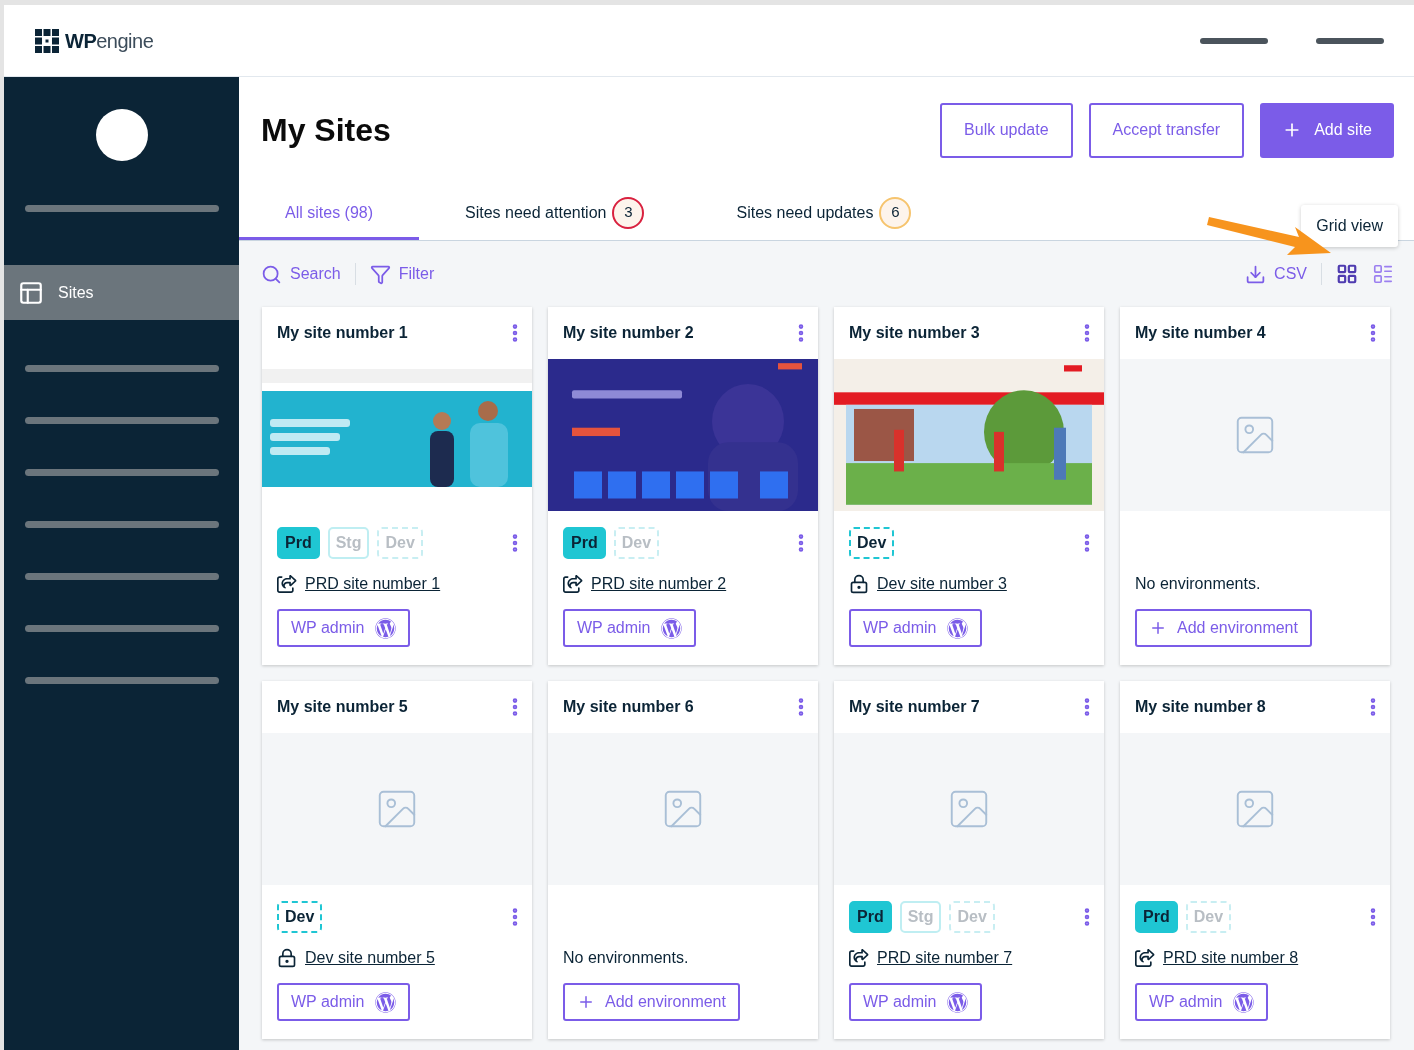 Image resolution: width=1414 pixels, height=1050 pixels. I want to click on header-button: Accept transfer, so click(1166, 130).